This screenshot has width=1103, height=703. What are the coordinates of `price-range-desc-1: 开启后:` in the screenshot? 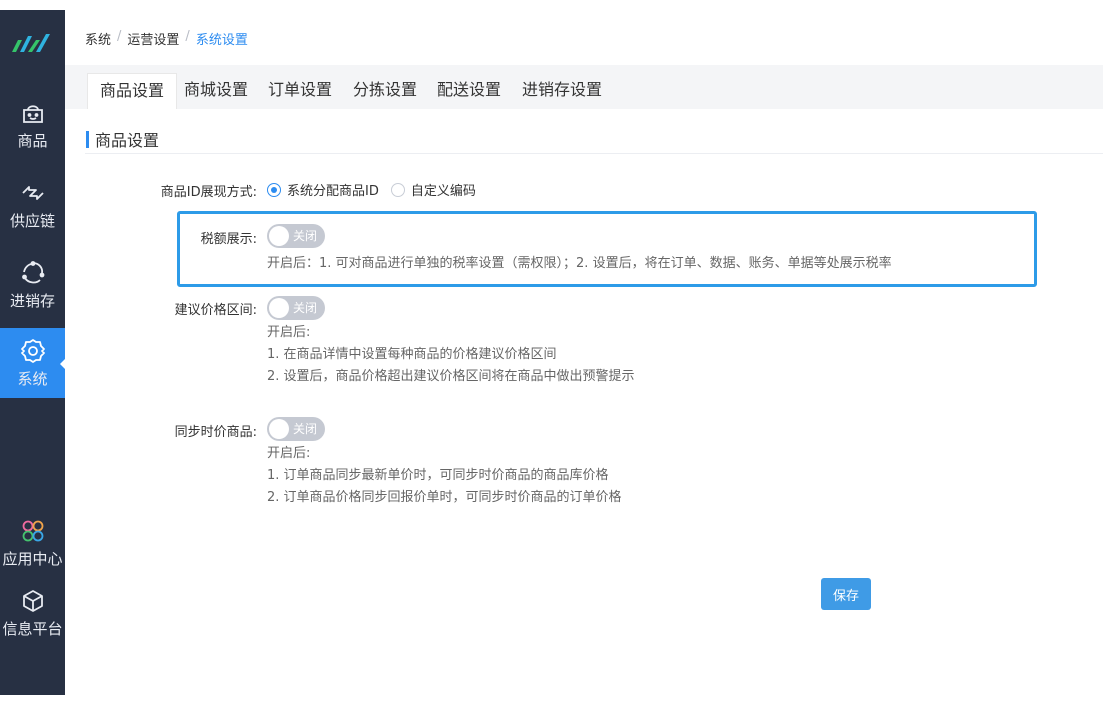 It's located at (289, 332).